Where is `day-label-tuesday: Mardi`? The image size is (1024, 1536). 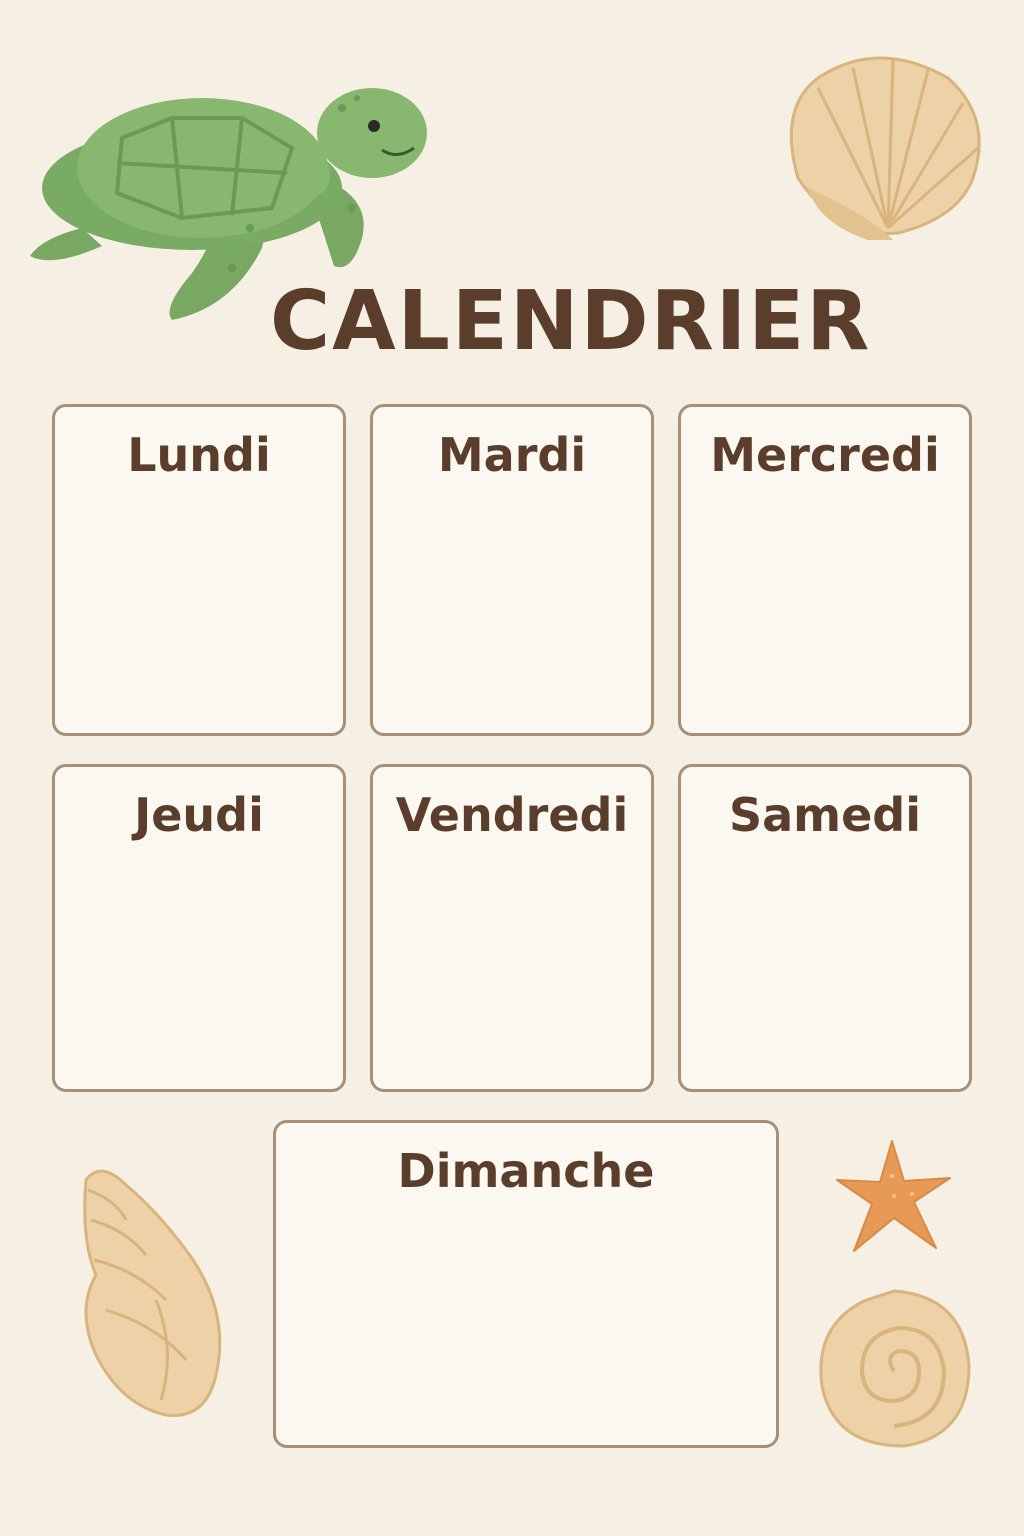 day-label-tuesday: Mardi is located at coordinates (512, 455).